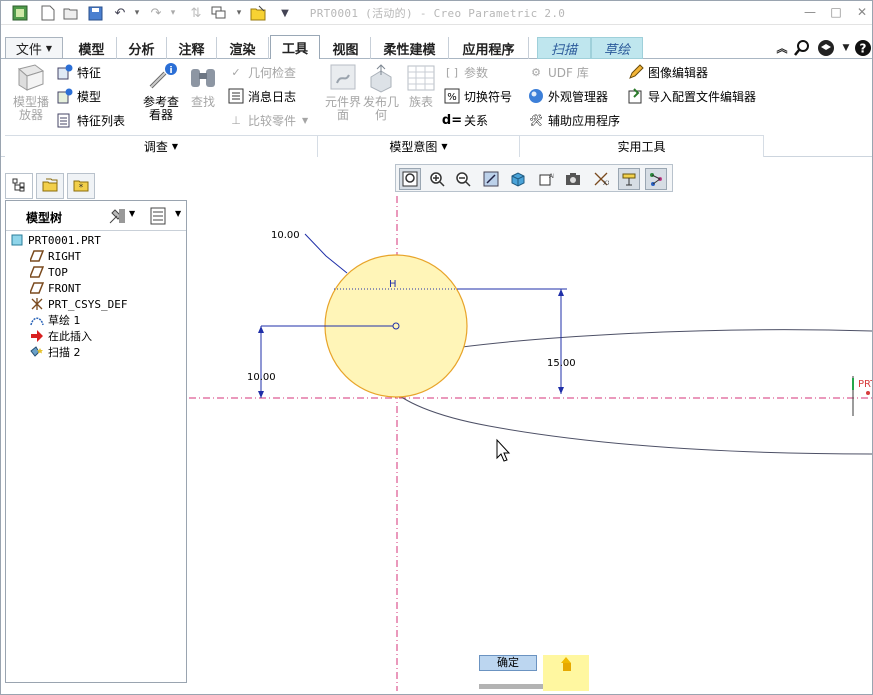 Image resolution: width=873 pixels, height=695 pixels. I want to click on restore-icon: □, so click(836, 12).